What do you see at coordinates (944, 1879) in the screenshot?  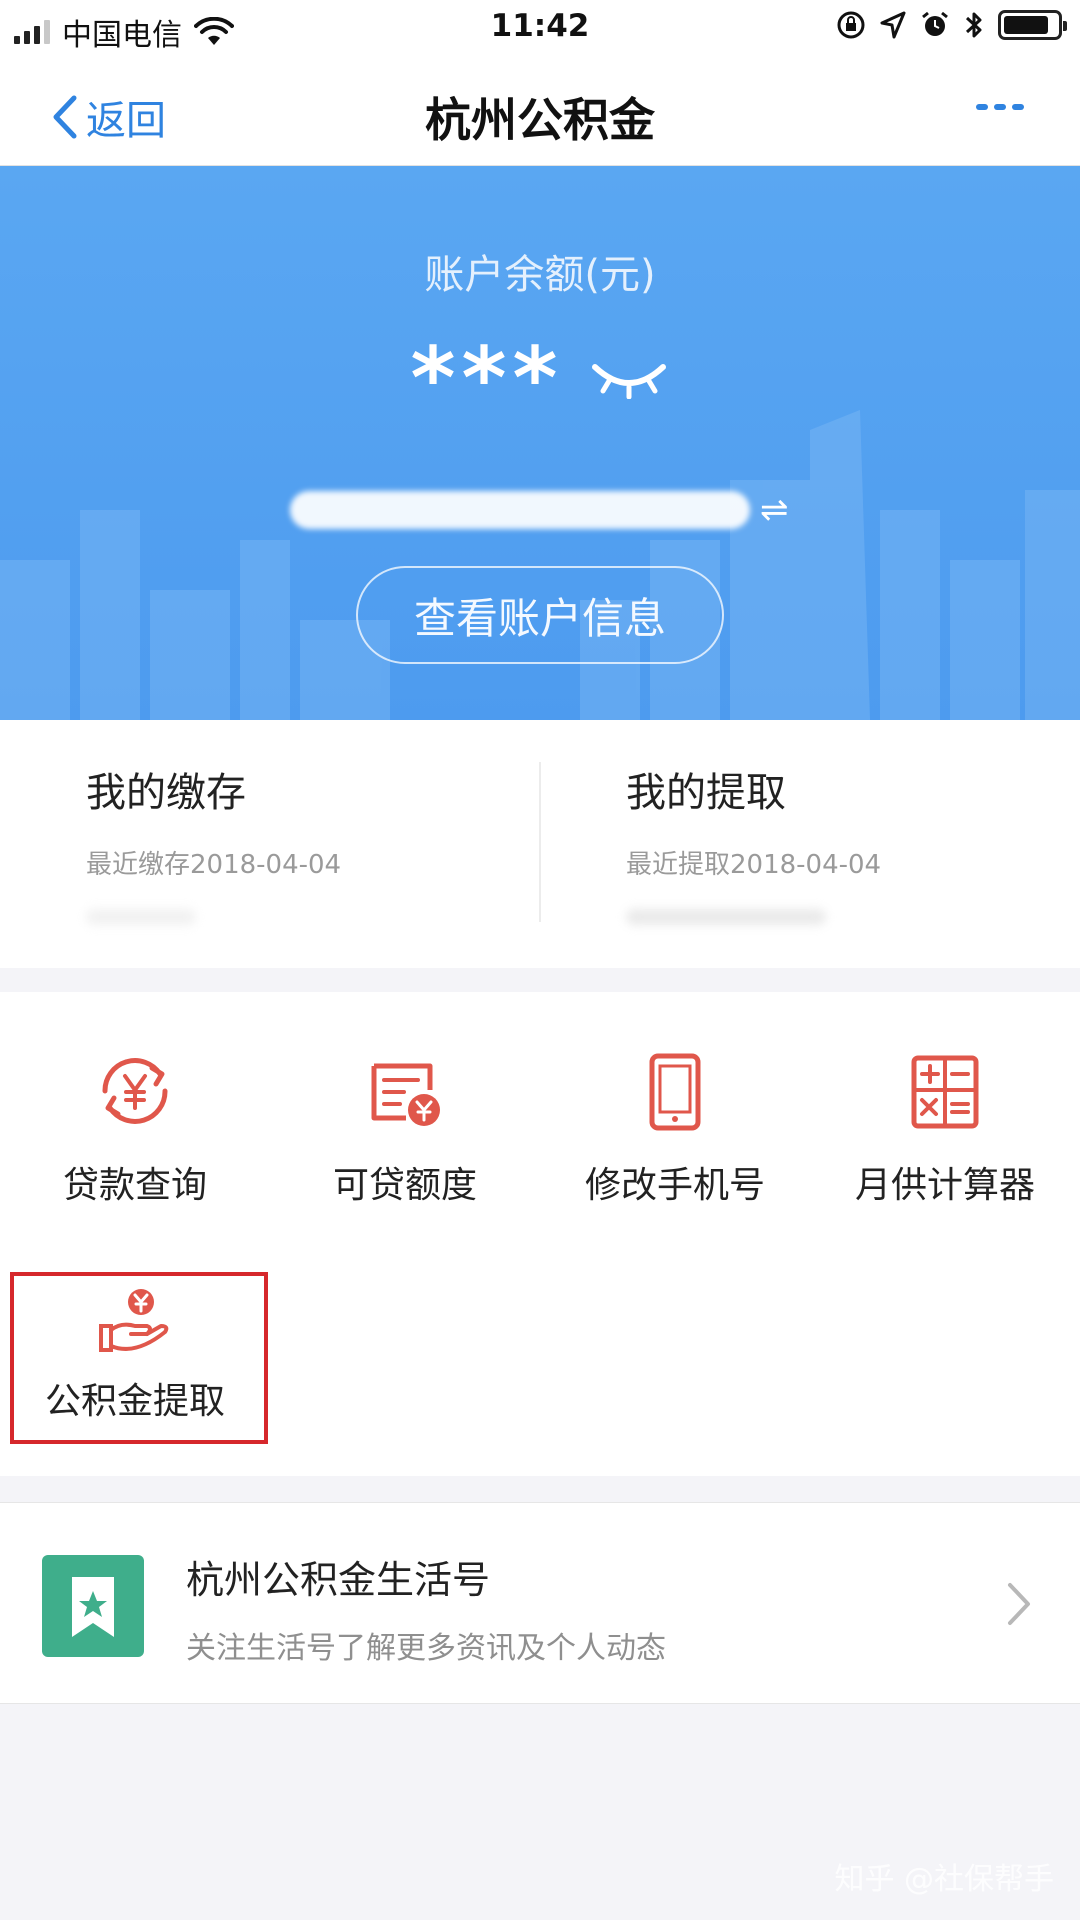 I see `watermark: 知乎 @社保帮手` at bounding box center [944, 1879].